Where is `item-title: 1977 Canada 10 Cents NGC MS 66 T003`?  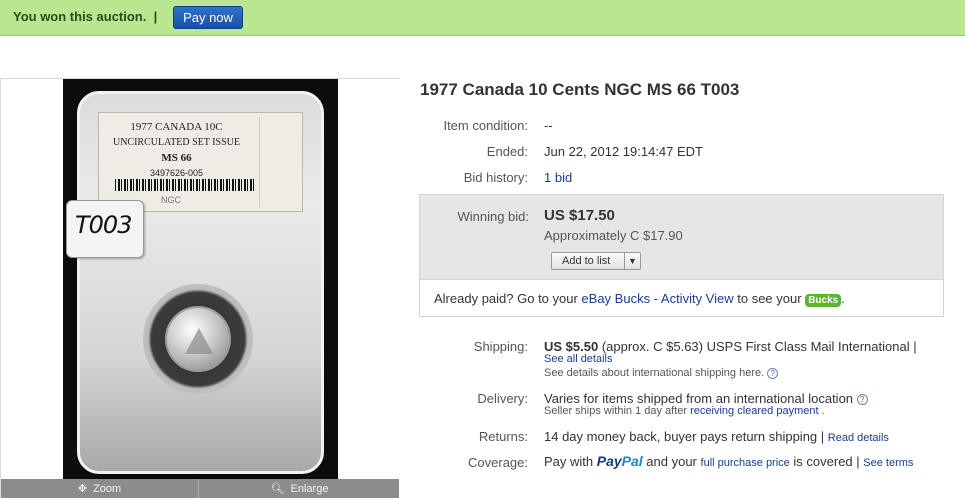 item-title: 1977 Canada 10 Cents NGC MS 66 T003 is located at coordinates (580, 89).